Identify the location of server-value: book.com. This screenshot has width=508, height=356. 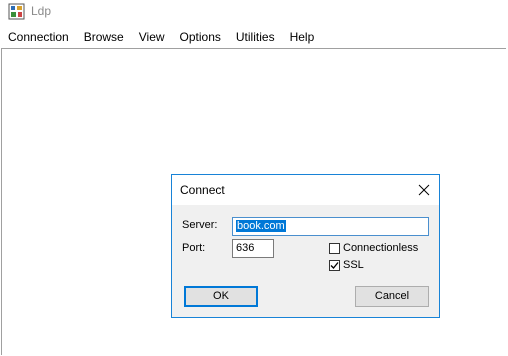
(261, 226).